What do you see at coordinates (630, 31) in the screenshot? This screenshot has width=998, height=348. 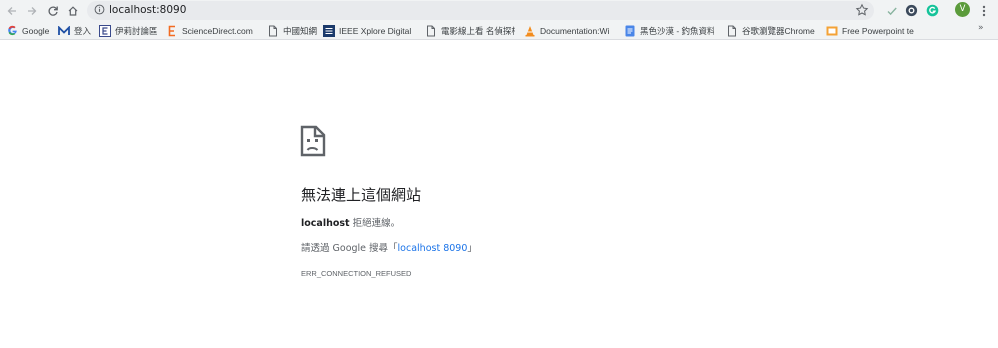 I see `docs-icon` at bounding box center [630, 31].